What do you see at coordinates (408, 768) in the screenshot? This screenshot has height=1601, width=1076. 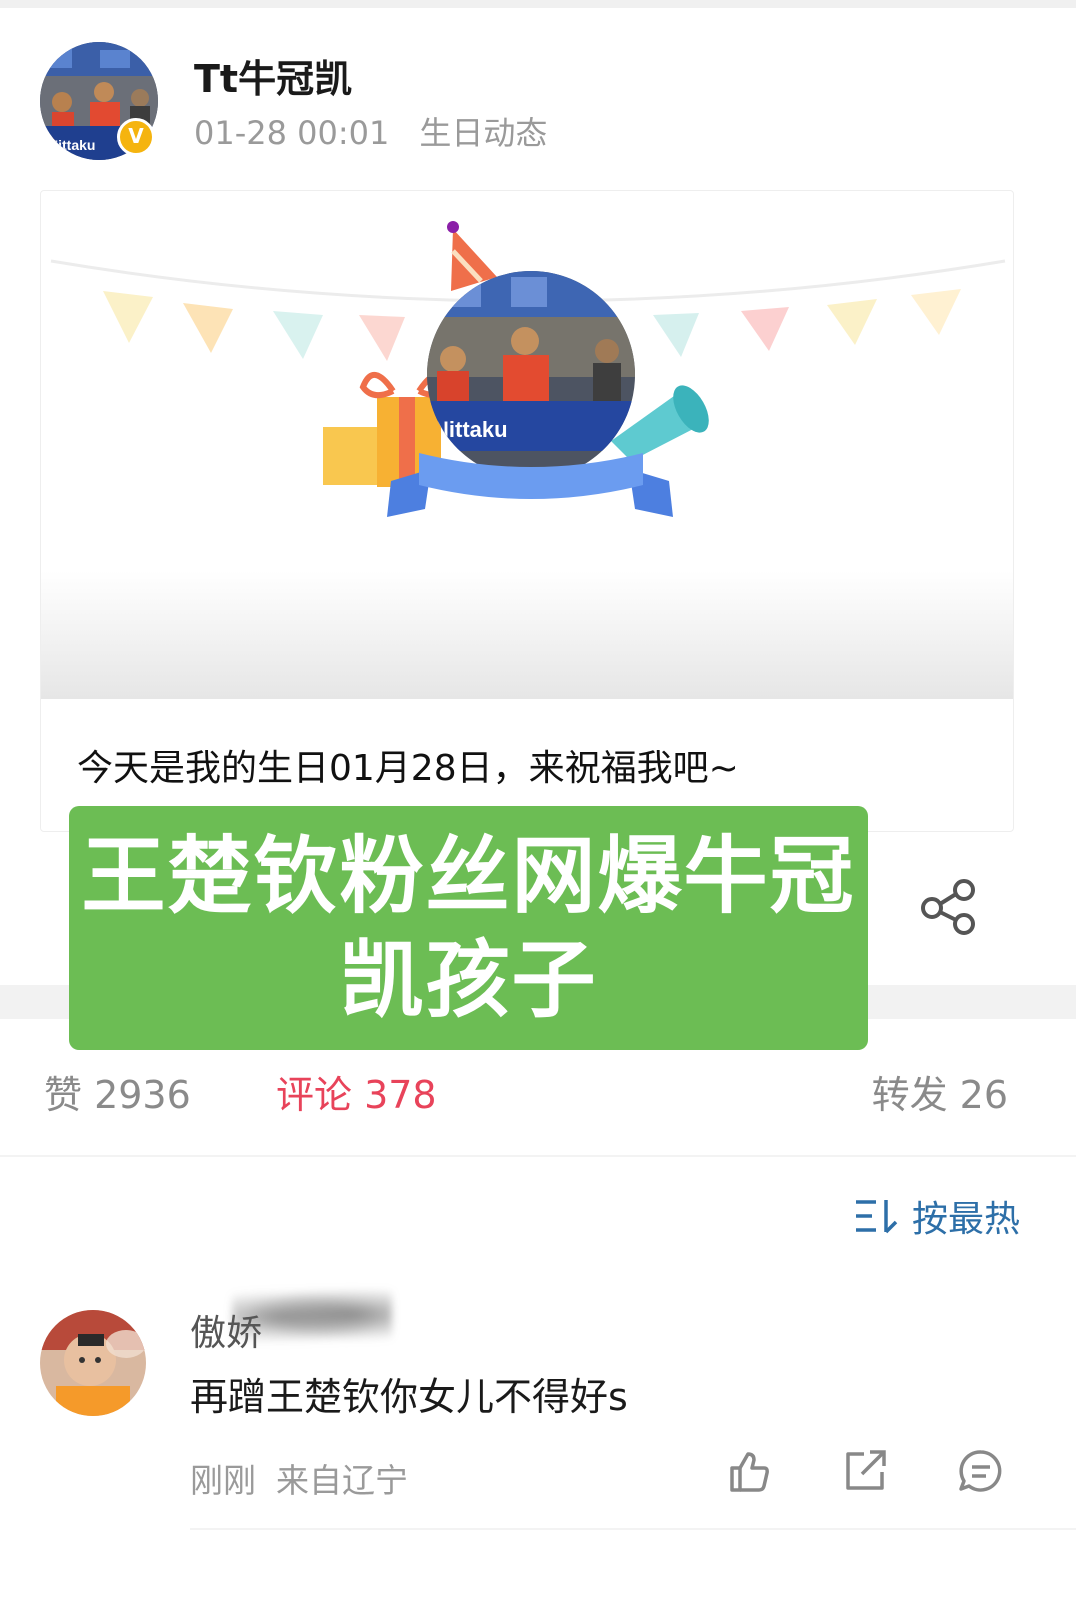 I see `card-caption: 今天是我的生日01月28日，来祝福我吧~` at bounding box center [408, 768].